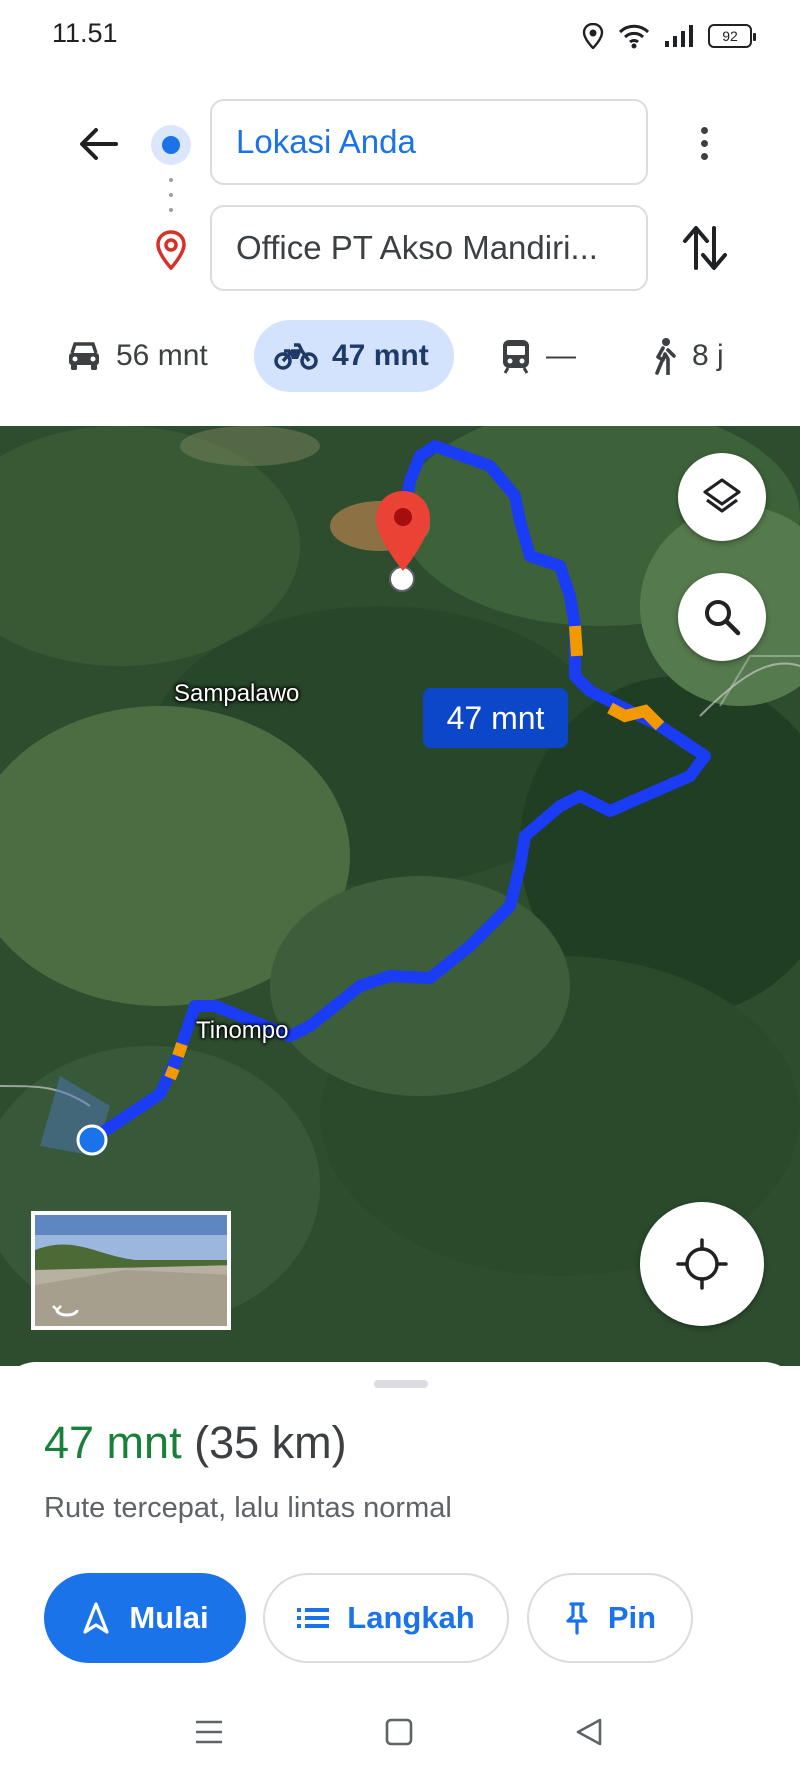  Describe the element at coordinates (401, 1384) in the screenshot. I see `sheet-drag-handle` at that location.